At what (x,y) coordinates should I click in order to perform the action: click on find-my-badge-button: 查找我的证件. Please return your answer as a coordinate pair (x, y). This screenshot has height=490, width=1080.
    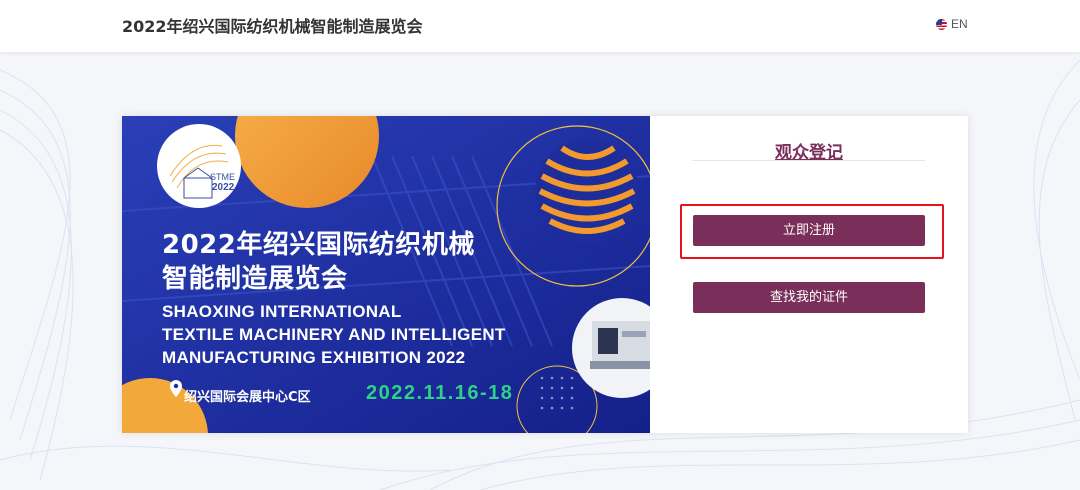
    Looking at the image, I should click on (809, 297).